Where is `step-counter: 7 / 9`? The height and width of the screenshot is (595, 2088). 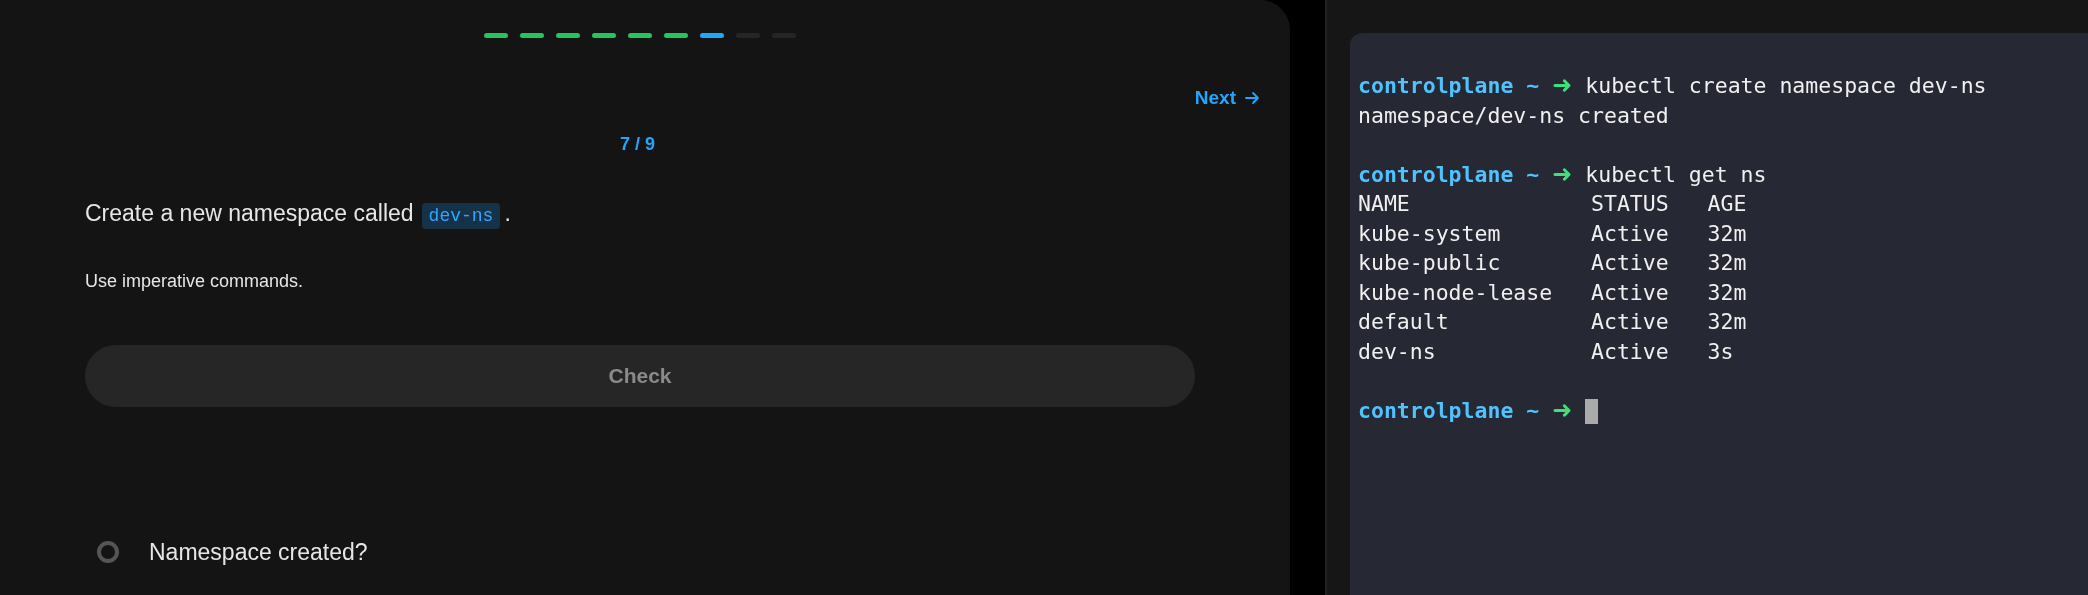
step-counter: 7 / 9 is located at coordinates (638, 144).